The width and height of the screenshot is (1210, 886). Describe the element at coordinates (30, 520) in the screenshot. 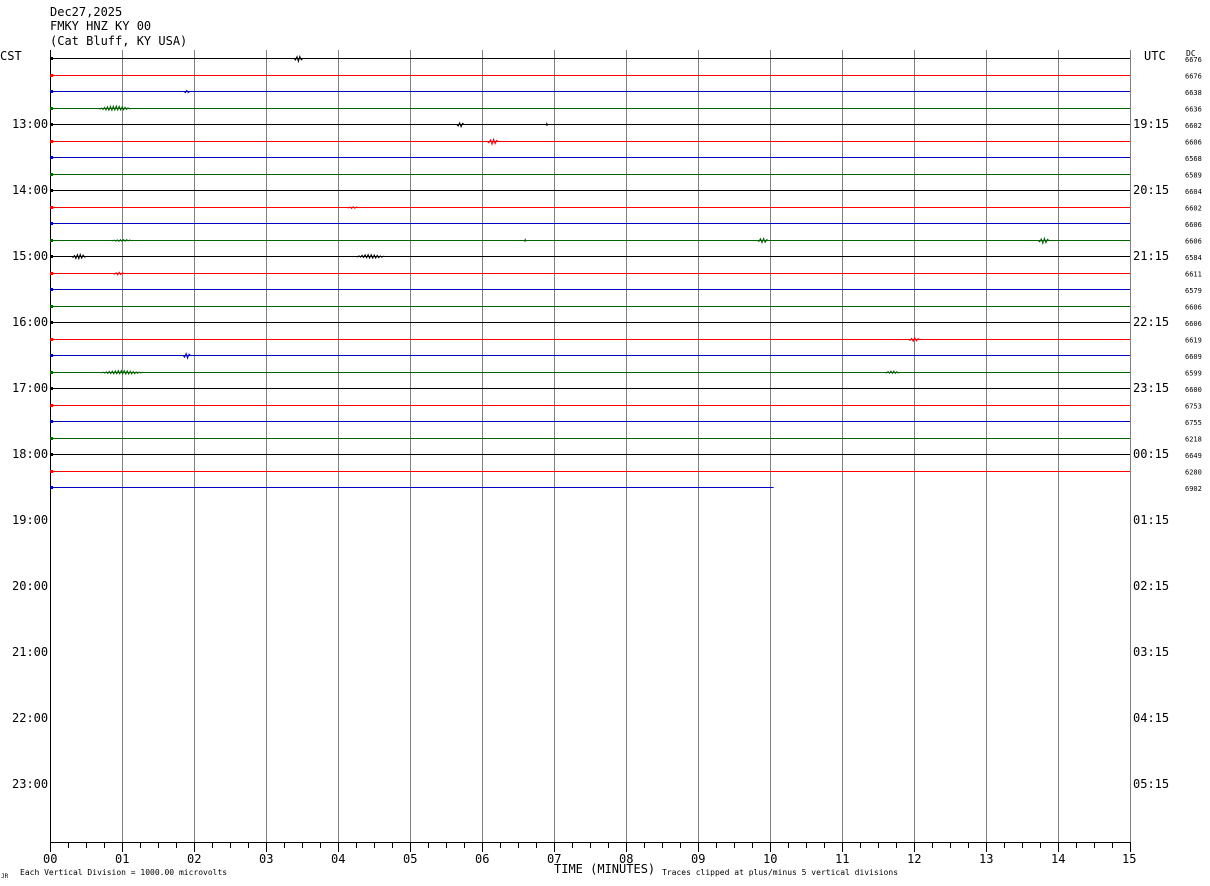

I see `cst-time-label: 19:00` at that location.